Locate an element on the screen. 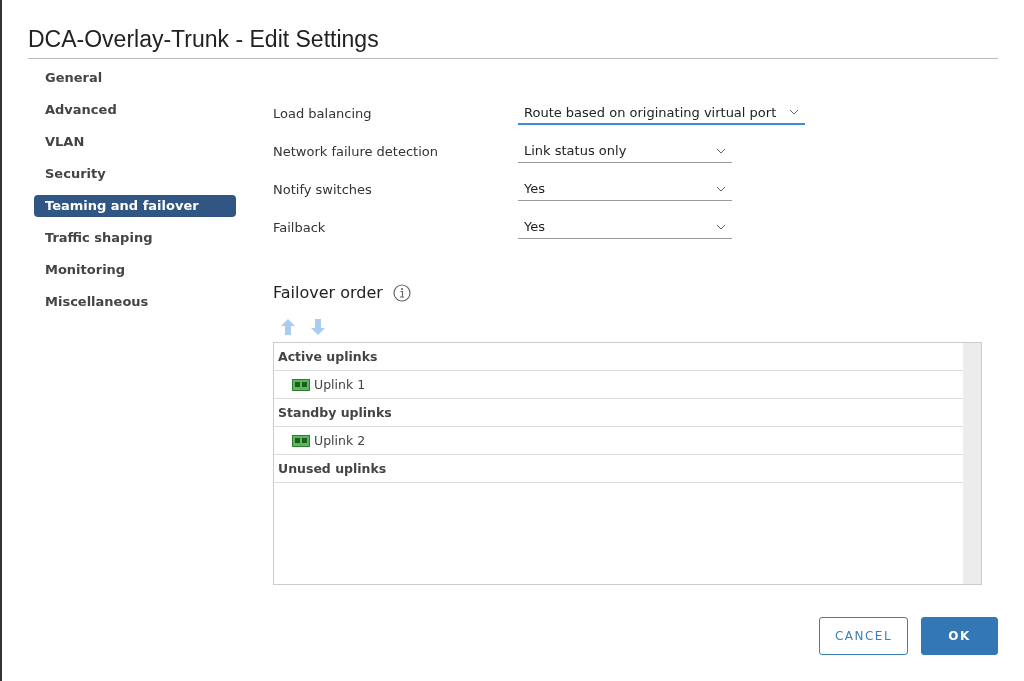 The width and height of the screenshot is (1024, 681). sidebar-item: Advanced is located at coordinates (135, 110).